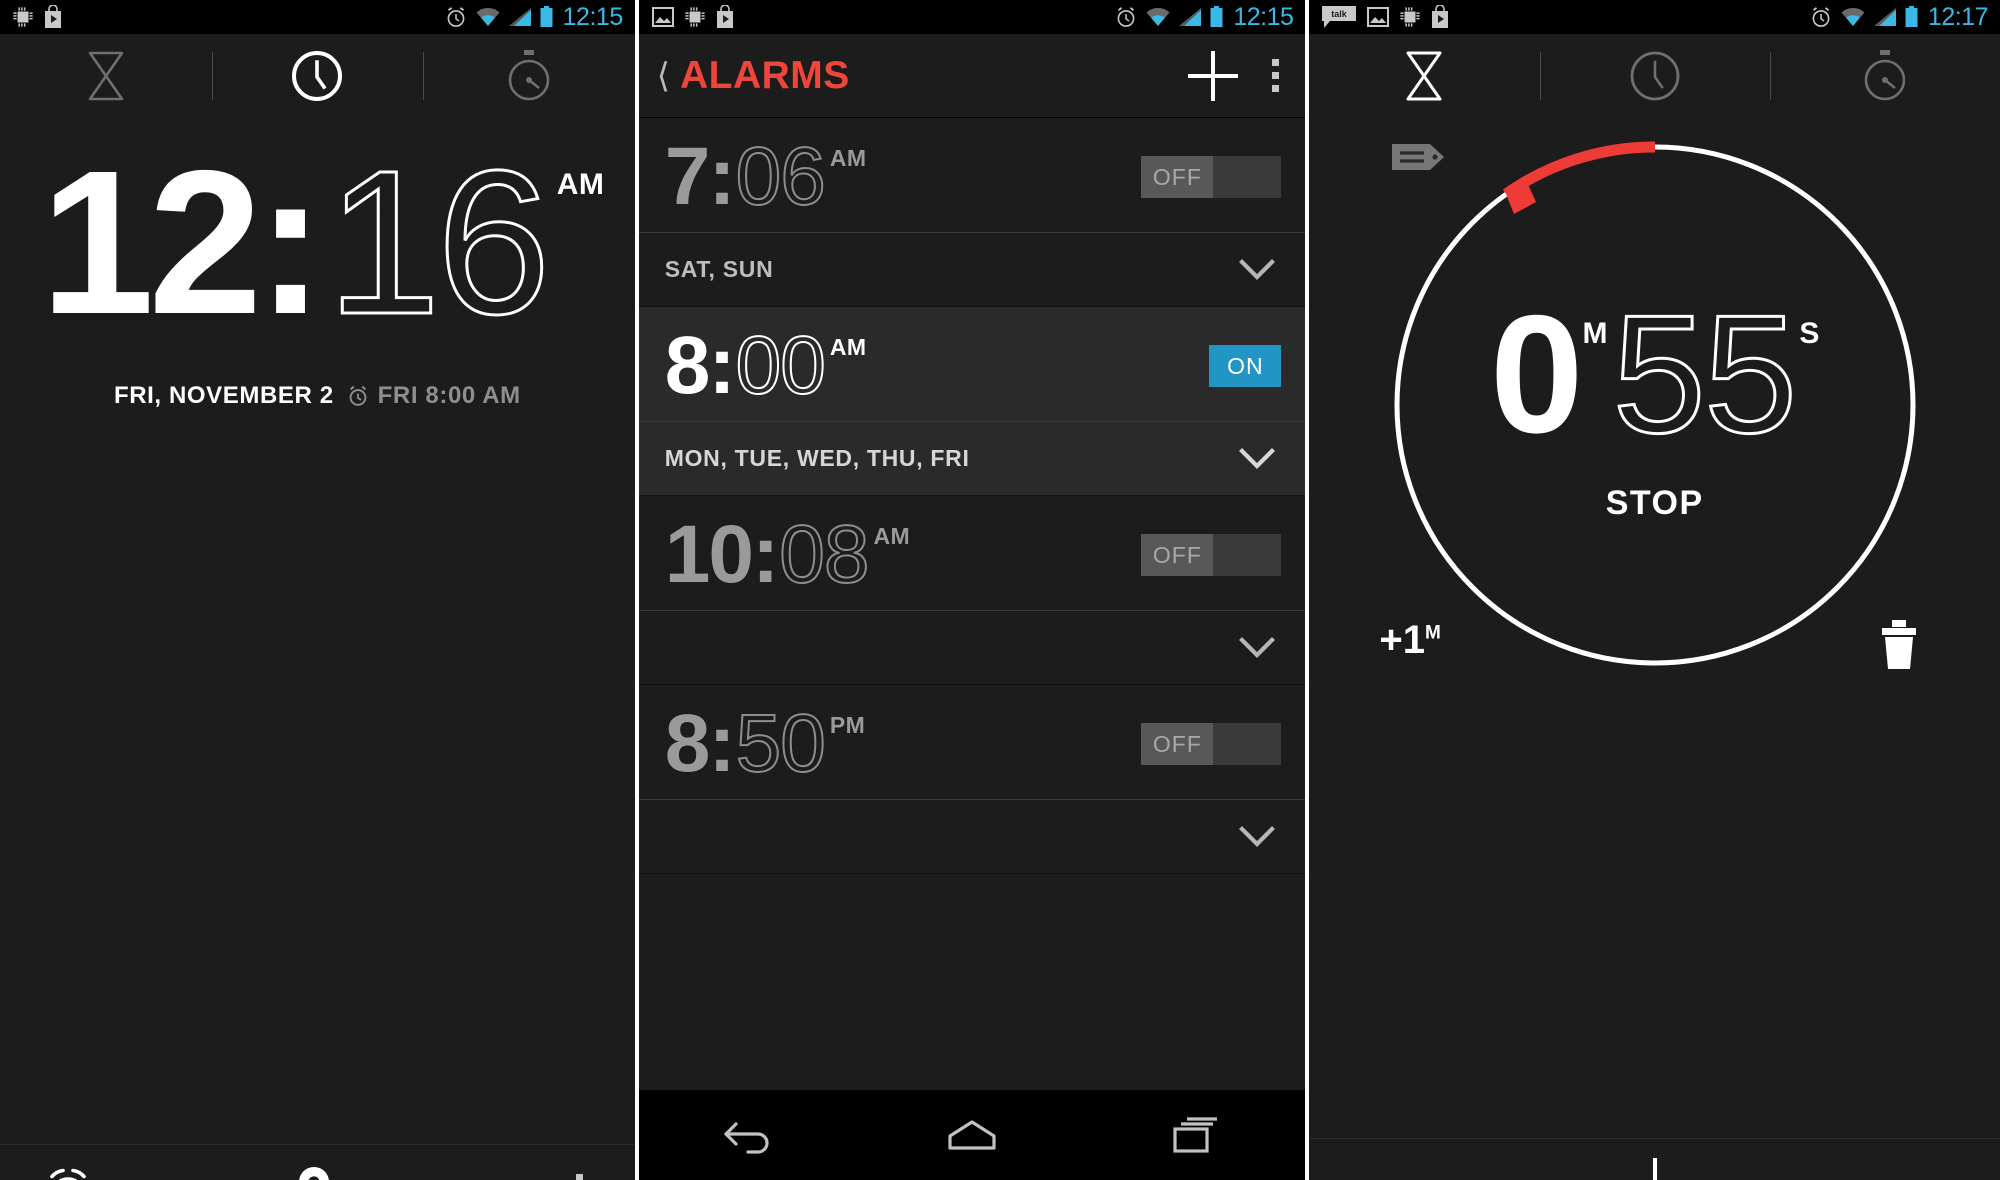  What do you see at coordinates (317, 1162) in the screenshot?
I see `clock-bottom-bar` at bounding box center [317, 1162].